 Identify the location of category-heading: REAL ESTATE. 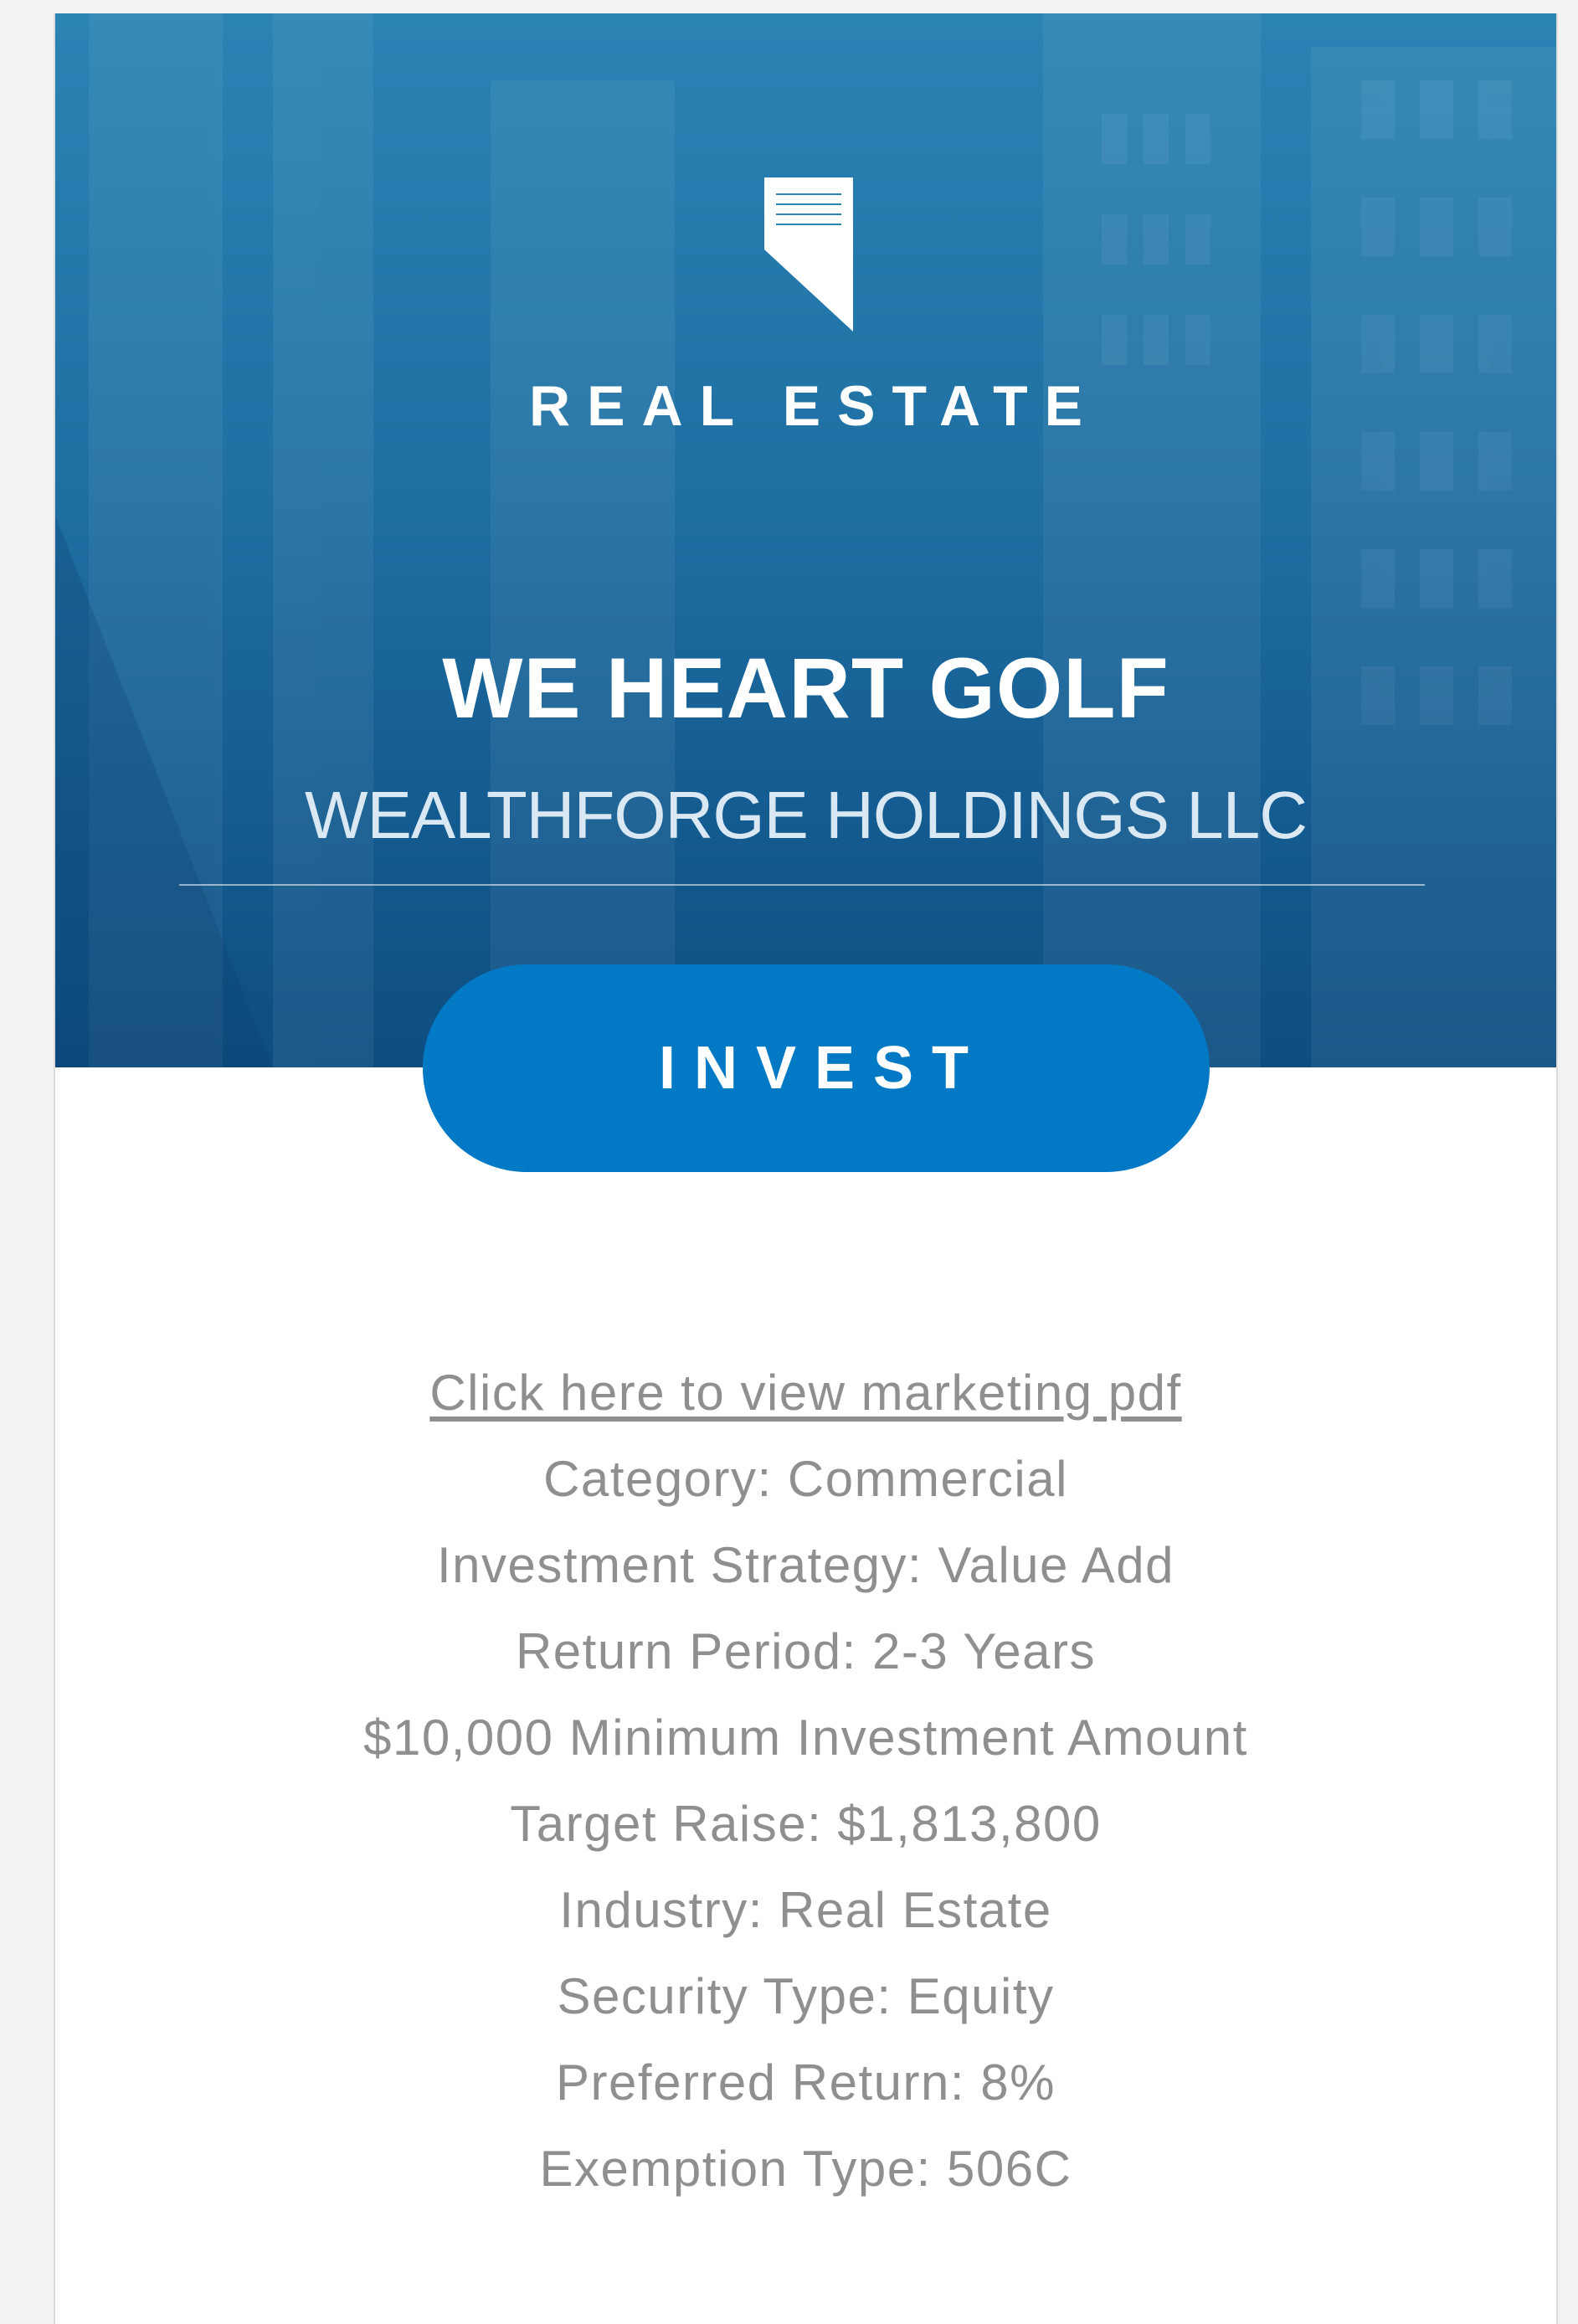
(814, 406).